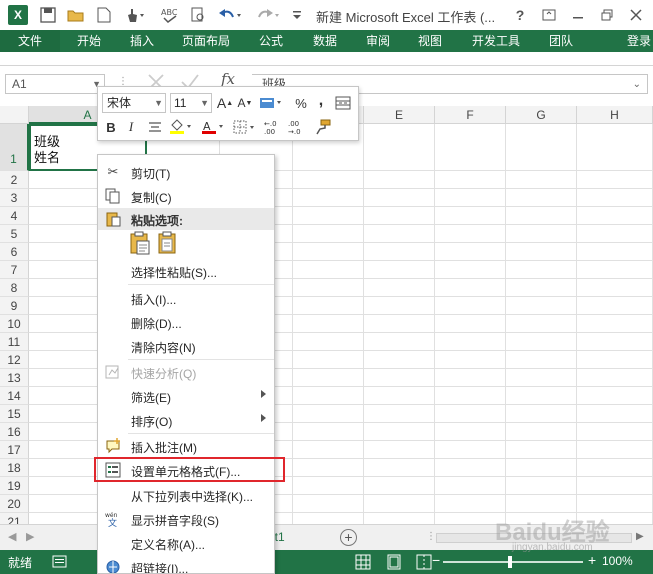 The height and width of the screenshot is (574, 653). Describe the element at coordinates (245, 103) in the screenshot. I see `decrease-font-icon: A ▼` at that location.